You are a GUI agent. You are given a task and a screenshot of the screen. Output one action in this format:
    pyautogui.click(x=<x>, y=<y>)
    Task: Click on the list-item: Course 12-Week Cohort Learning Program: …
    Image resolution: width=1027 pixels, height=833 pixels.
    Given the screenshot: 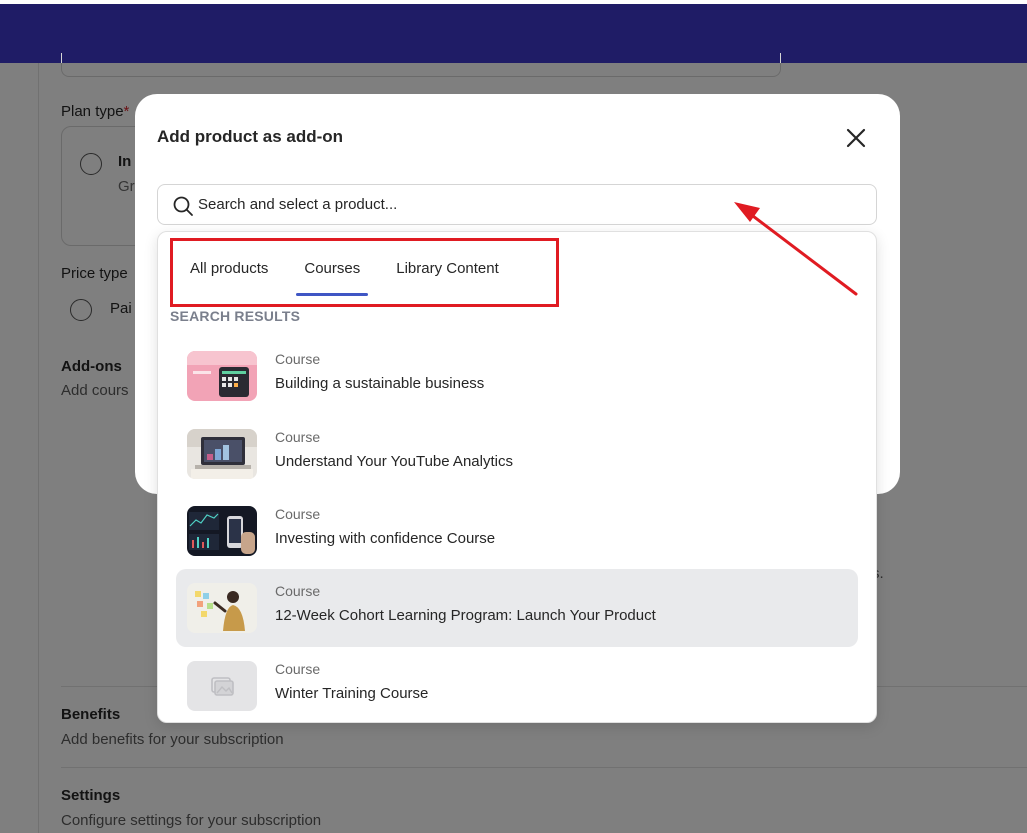 What is the action you would take?
    pyautogui.click(x=517, y=608)
    